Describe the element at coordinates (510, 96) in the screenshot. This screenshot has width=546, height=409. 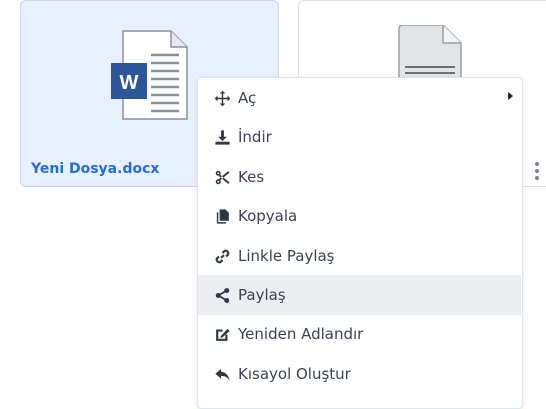
I see `submenu-arrow-icon` at that location.